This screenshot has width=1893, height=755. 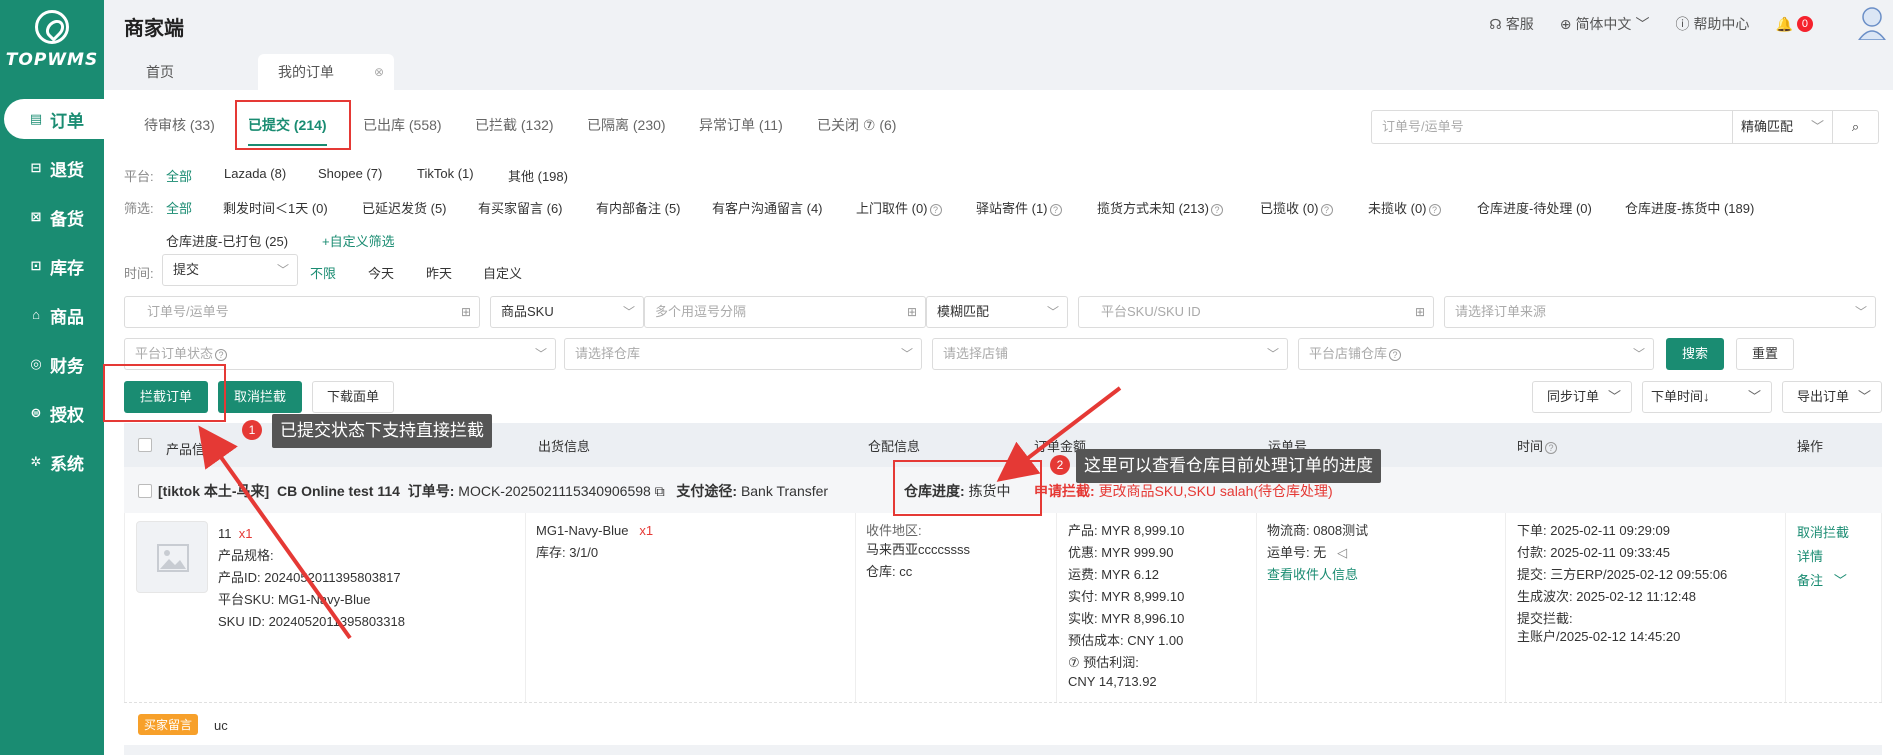 What do you see at coordinates (252, 430) in the screenshot?
I see `annotation-number-1: 1` at bounding box center [252, 430].